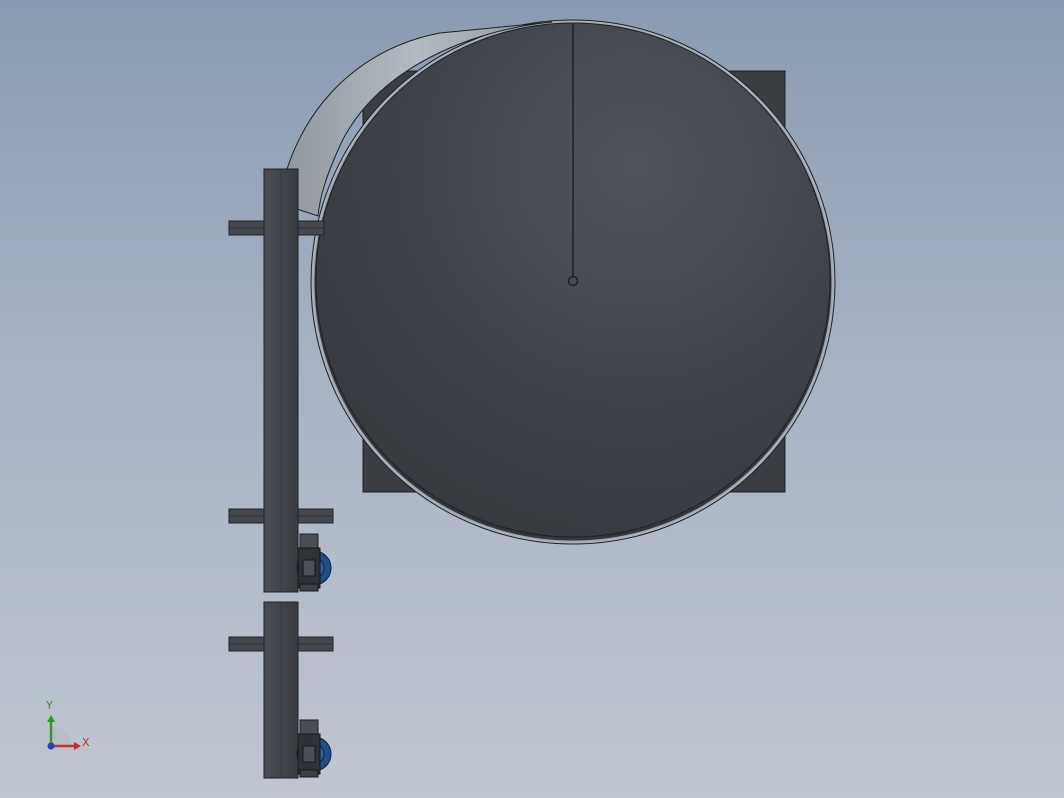  I want to click on triad-z-axis-dot, so click(51, 746).